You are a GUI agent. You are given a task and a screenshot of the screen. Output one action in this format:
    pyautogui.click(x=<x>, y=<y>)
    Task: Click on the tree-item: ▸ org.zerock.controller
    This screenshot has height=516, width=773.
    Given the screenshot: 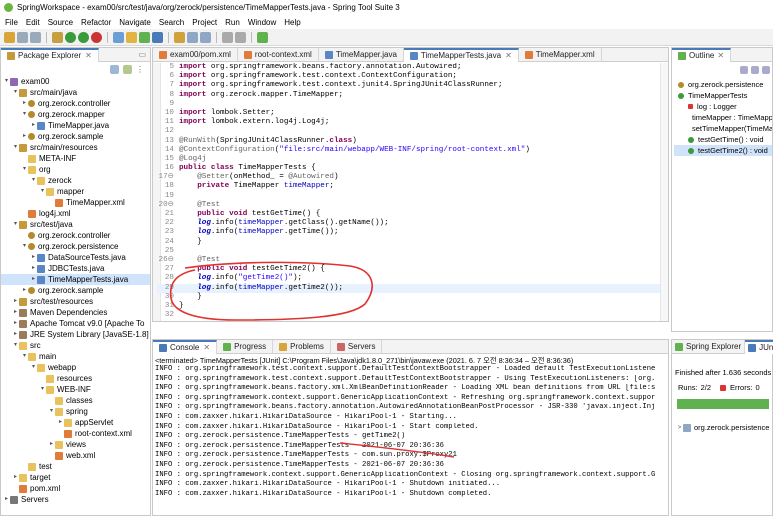 What is the action you would take?
    pyautogui.click(x=75, y=103)
    